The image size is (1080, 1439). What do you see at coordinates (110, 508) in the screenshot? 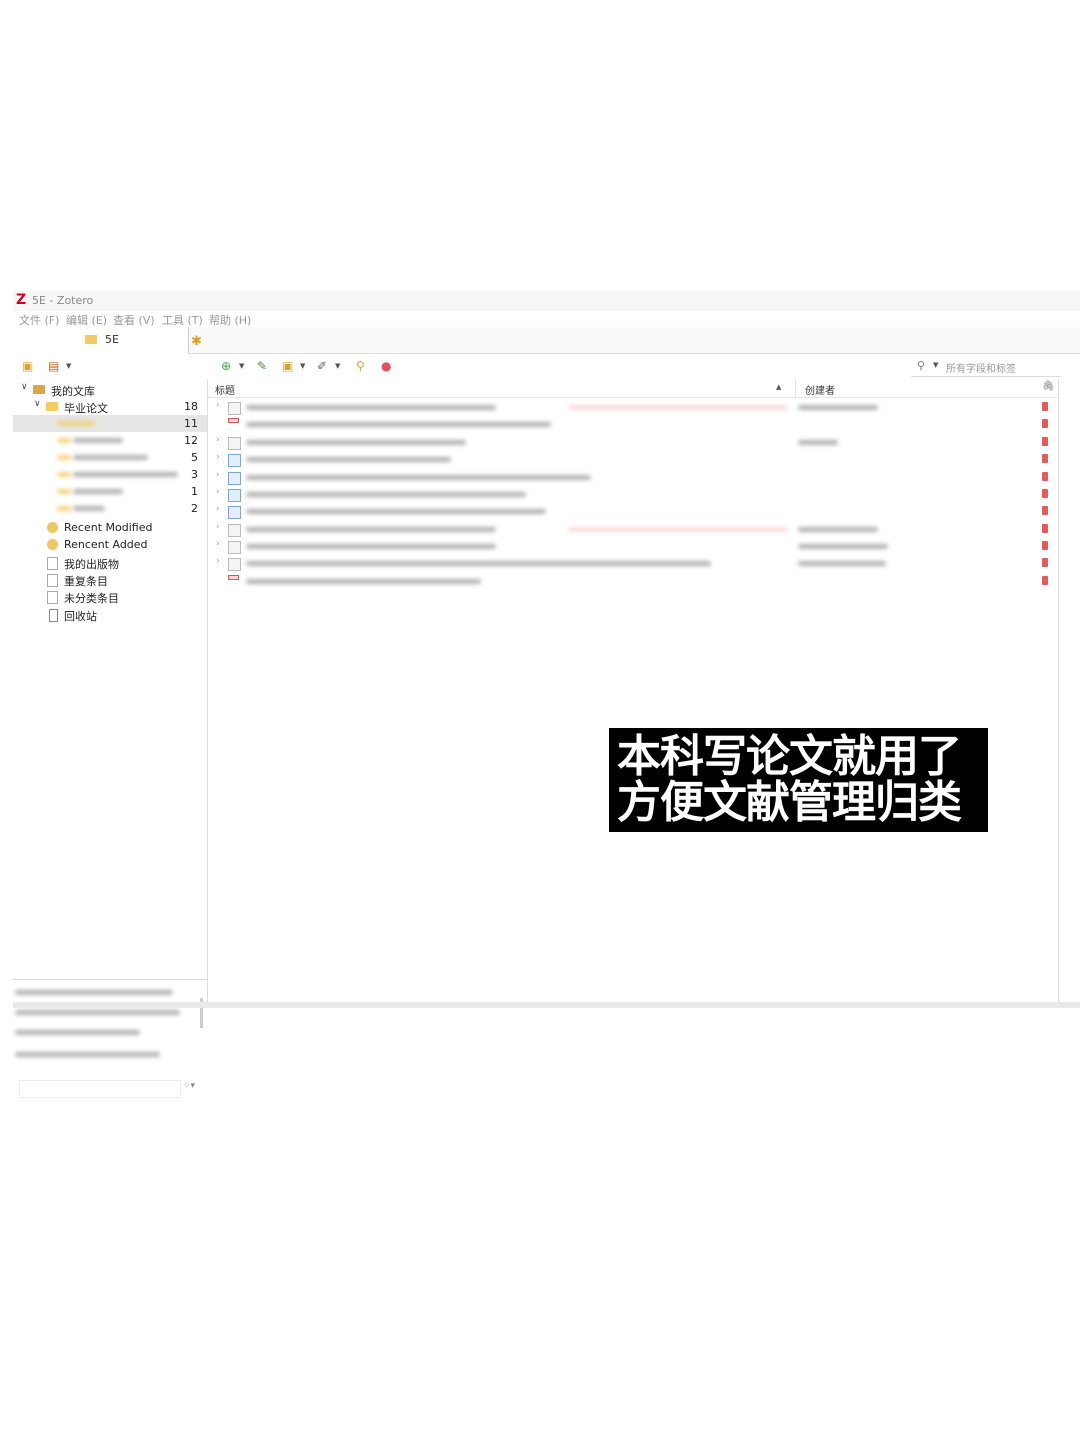
I see `tree-item-subcollection: 2` at bounding box center [110, 508].